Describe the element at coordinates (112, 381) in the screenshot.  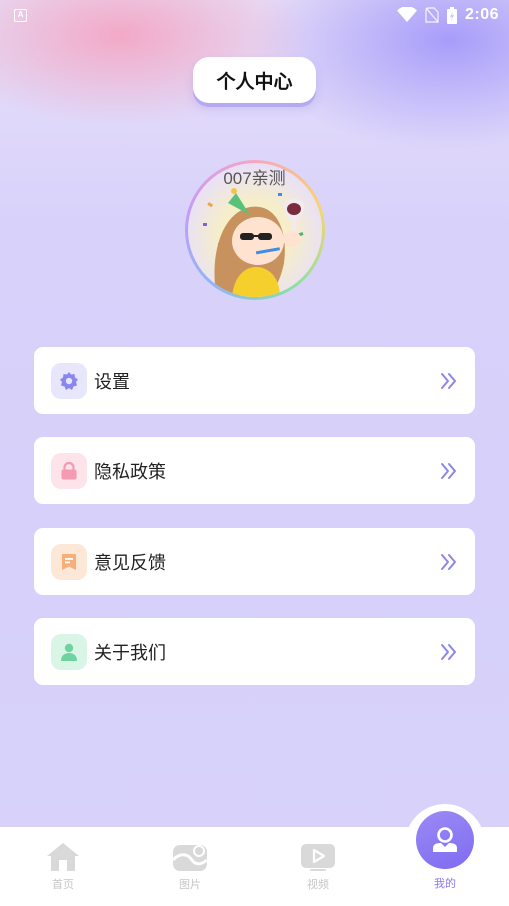
I see `menu-item-label: 设置` at that location.